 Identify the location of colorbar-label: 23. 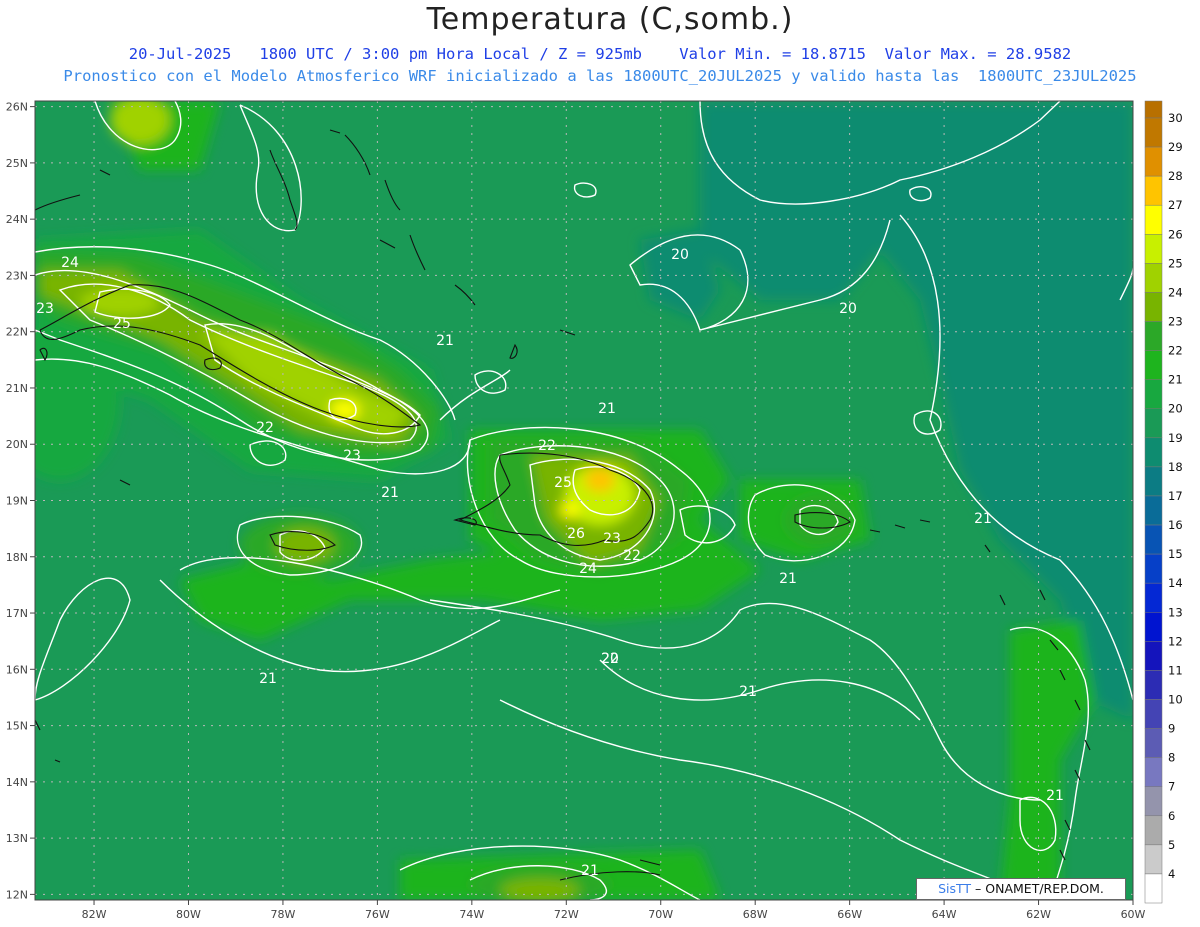
(1175, 322).